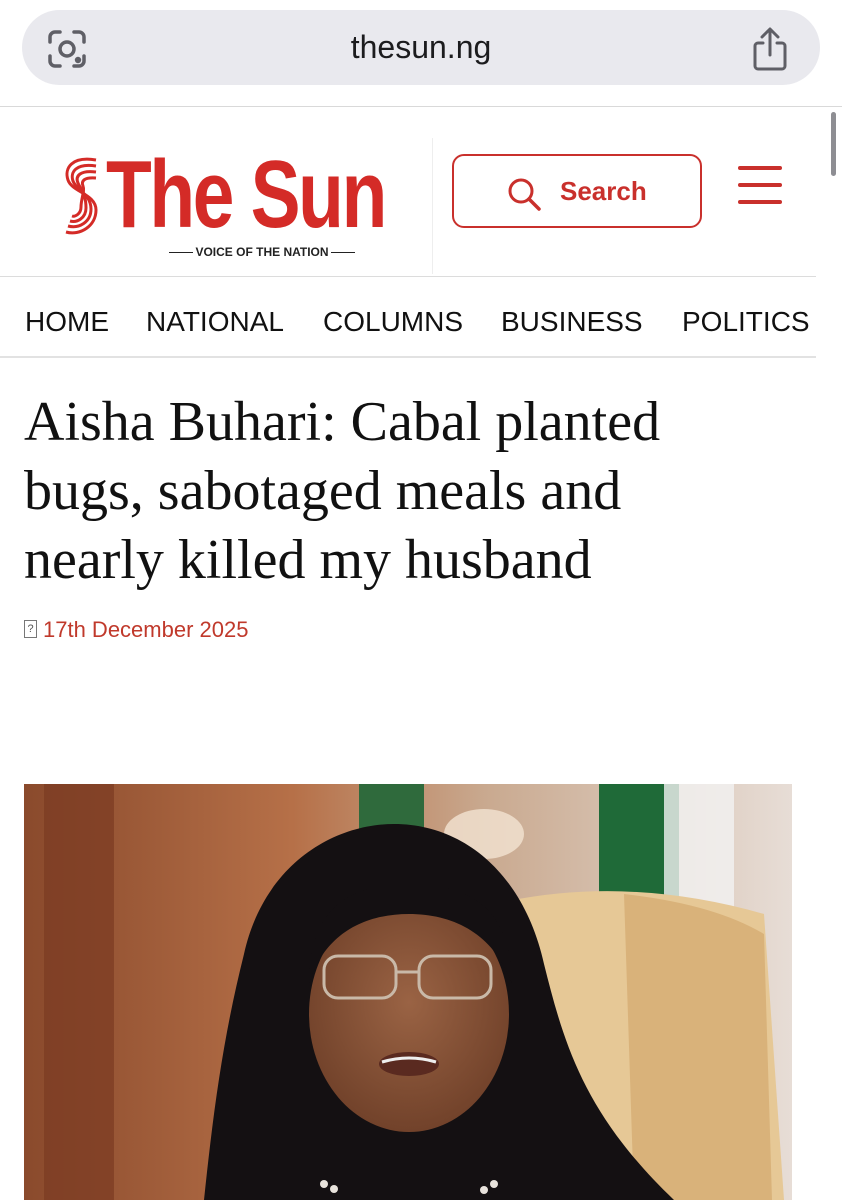  I want to click on logo-wordmark: The Sun, so click(246, 194).